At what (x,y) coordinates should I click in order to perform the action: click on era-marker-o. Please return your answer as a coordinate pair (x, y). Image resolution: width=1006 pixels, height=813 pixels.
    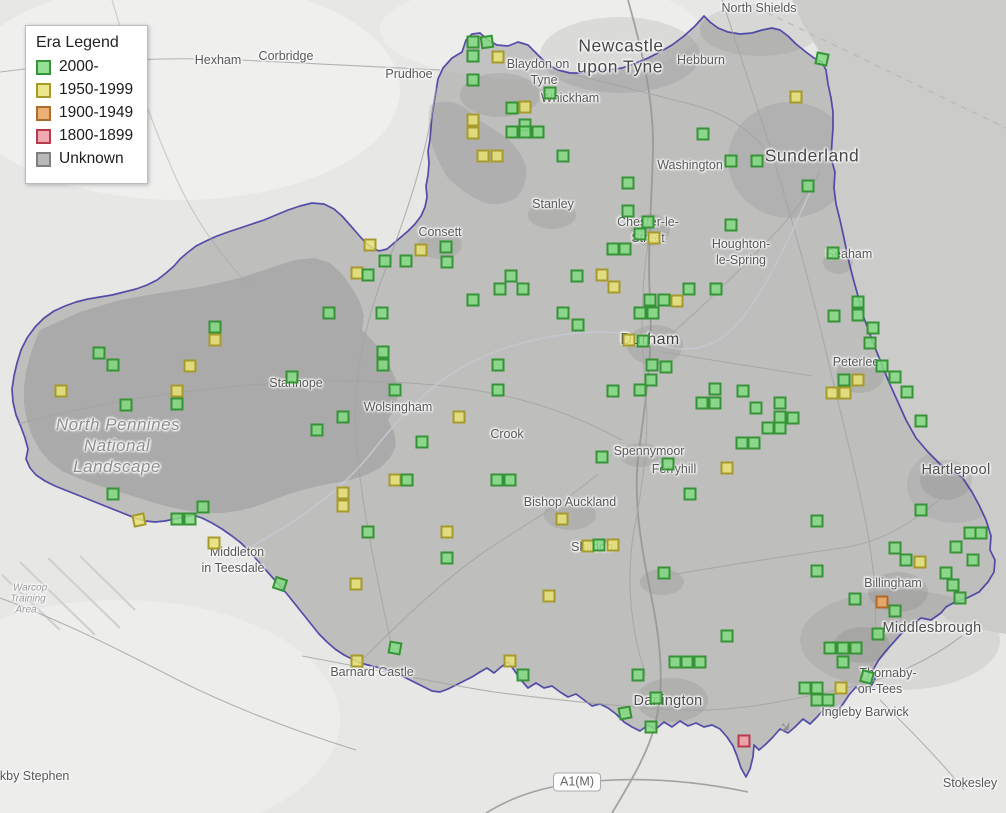
    Looking at the image, I should click on (882, 602).